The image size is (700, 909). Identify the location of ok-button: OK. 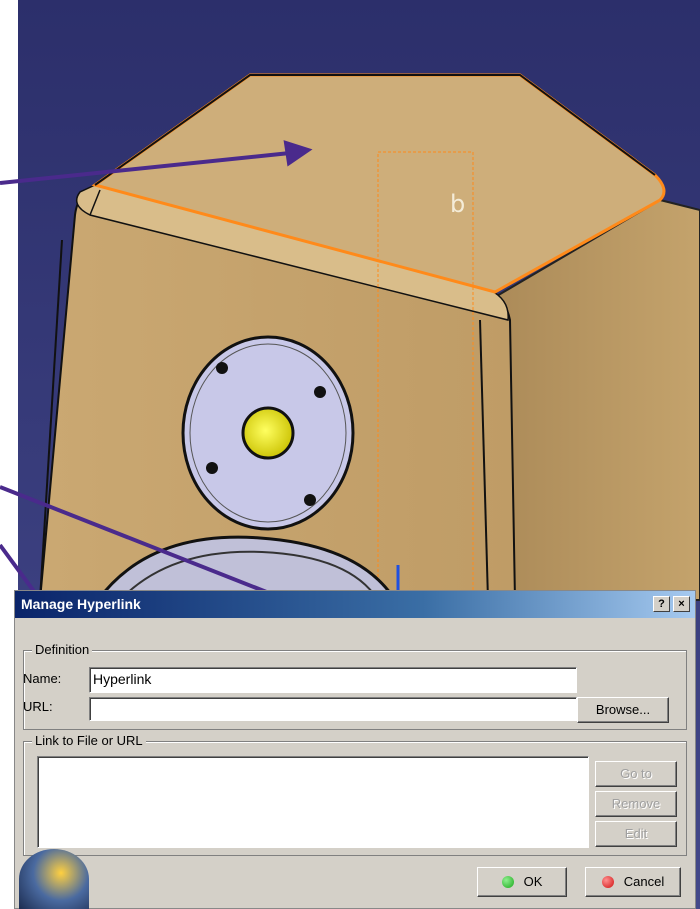
(522, 882).